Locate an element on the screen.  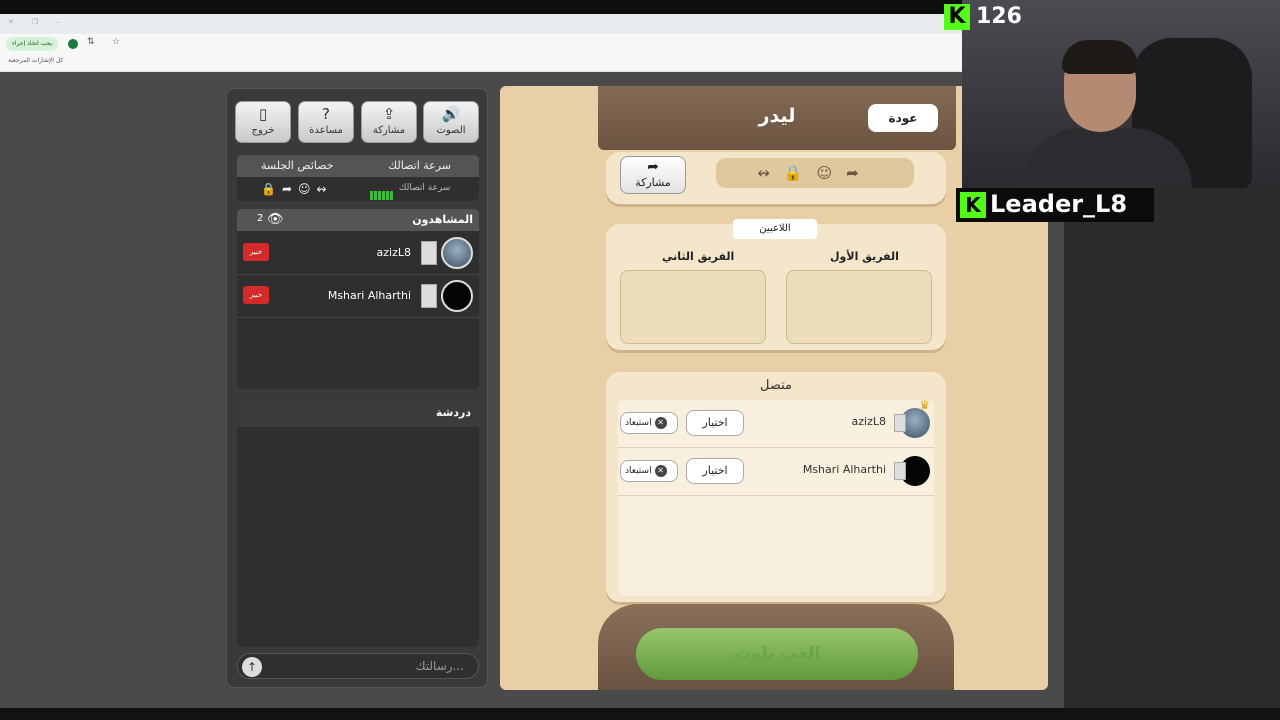
list-item: ♛ azizL8 اختيار استبعاد ✕ is located at coordinates (776, 423).